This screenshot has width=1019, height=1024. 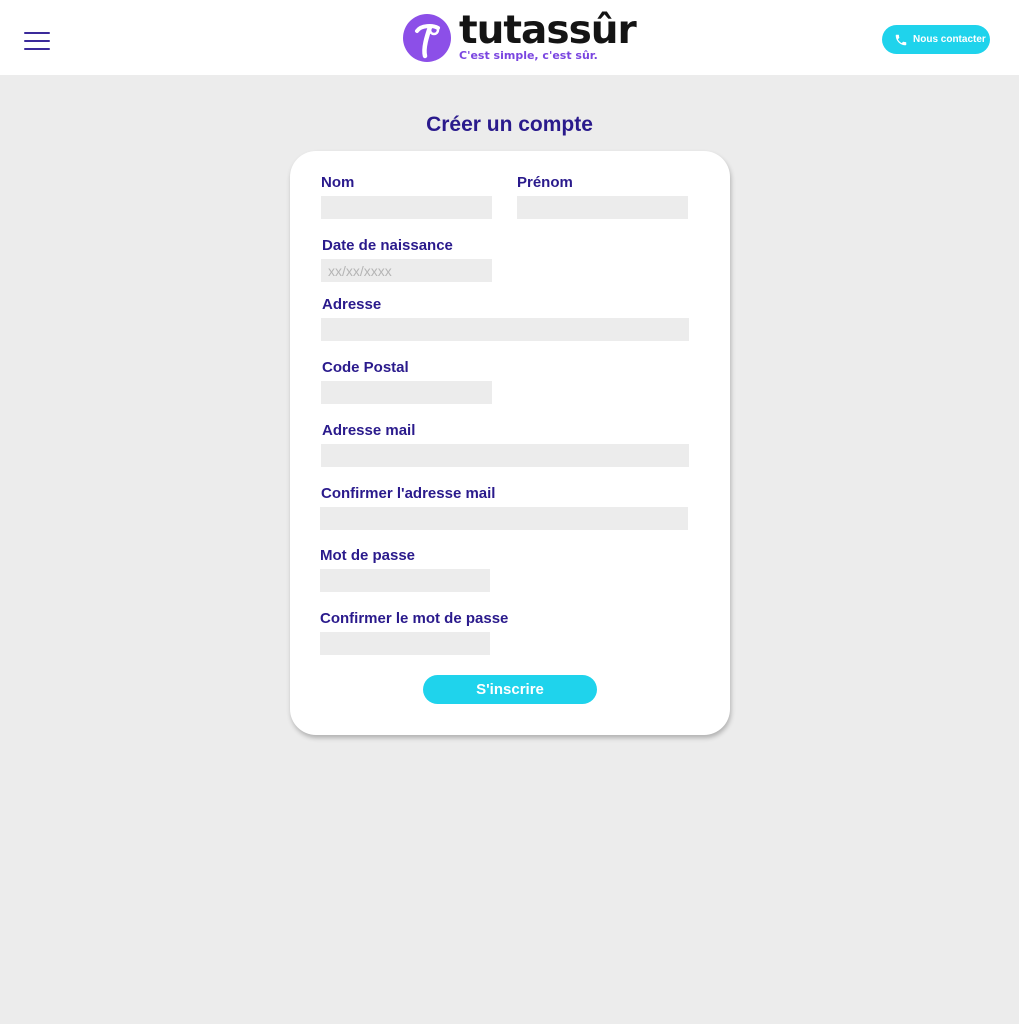 I want to click on tutassur-logo-icon, so click(x=427, y=38).